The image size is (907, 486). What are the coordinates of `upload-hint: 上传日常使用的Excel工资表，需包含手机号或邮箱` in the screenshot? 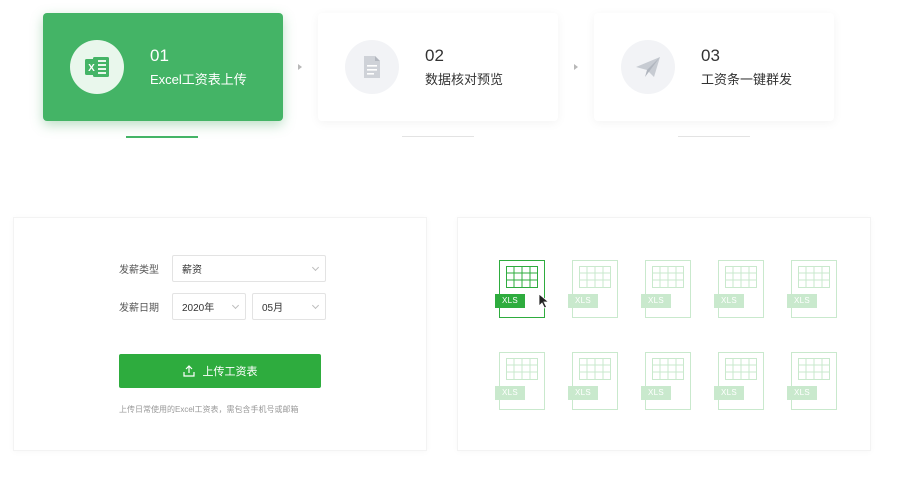 It's located at (209, 409).